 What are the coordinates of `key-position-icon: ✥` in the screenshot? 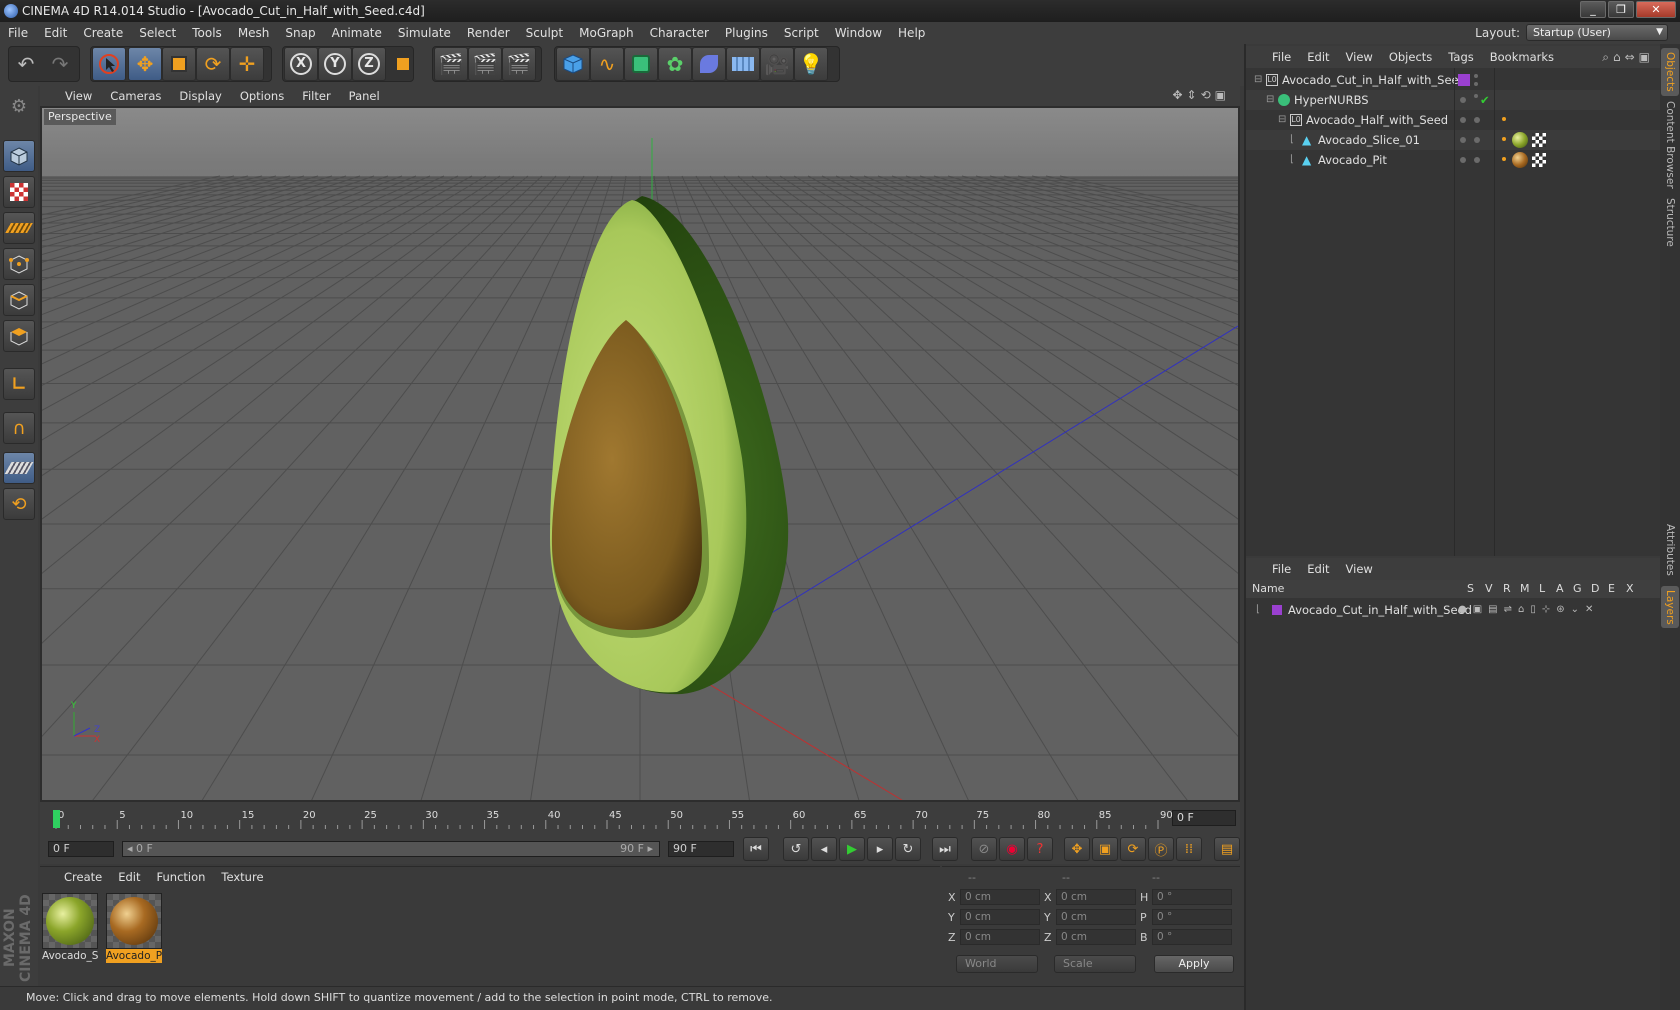 It's located at (1077, 849).